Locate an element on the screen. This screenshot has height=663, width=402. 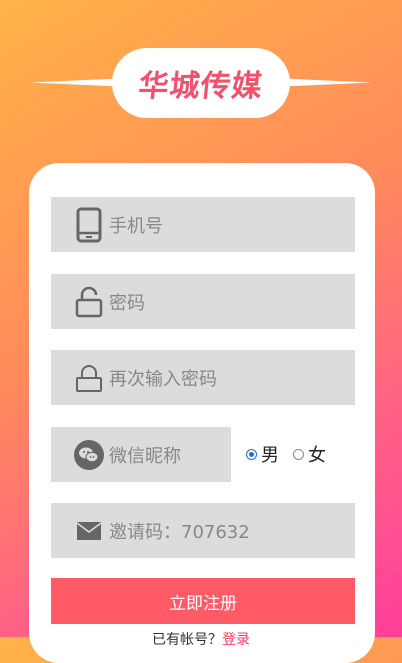
invite-code-field: 邀请码：707632 is located at coordinates (203, 530).